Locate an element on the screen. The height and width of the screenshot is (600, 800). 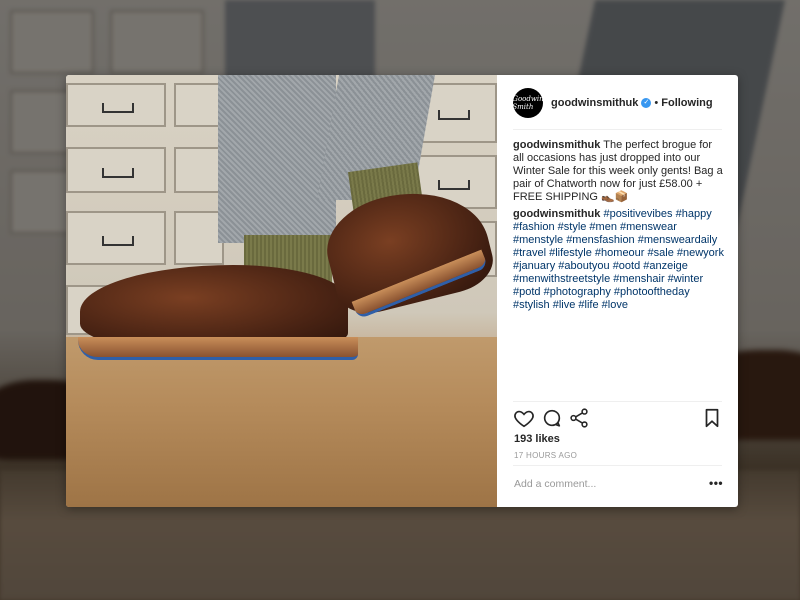
caption-username-link: goodwinsmithuk is located at coordinates (556, 145).